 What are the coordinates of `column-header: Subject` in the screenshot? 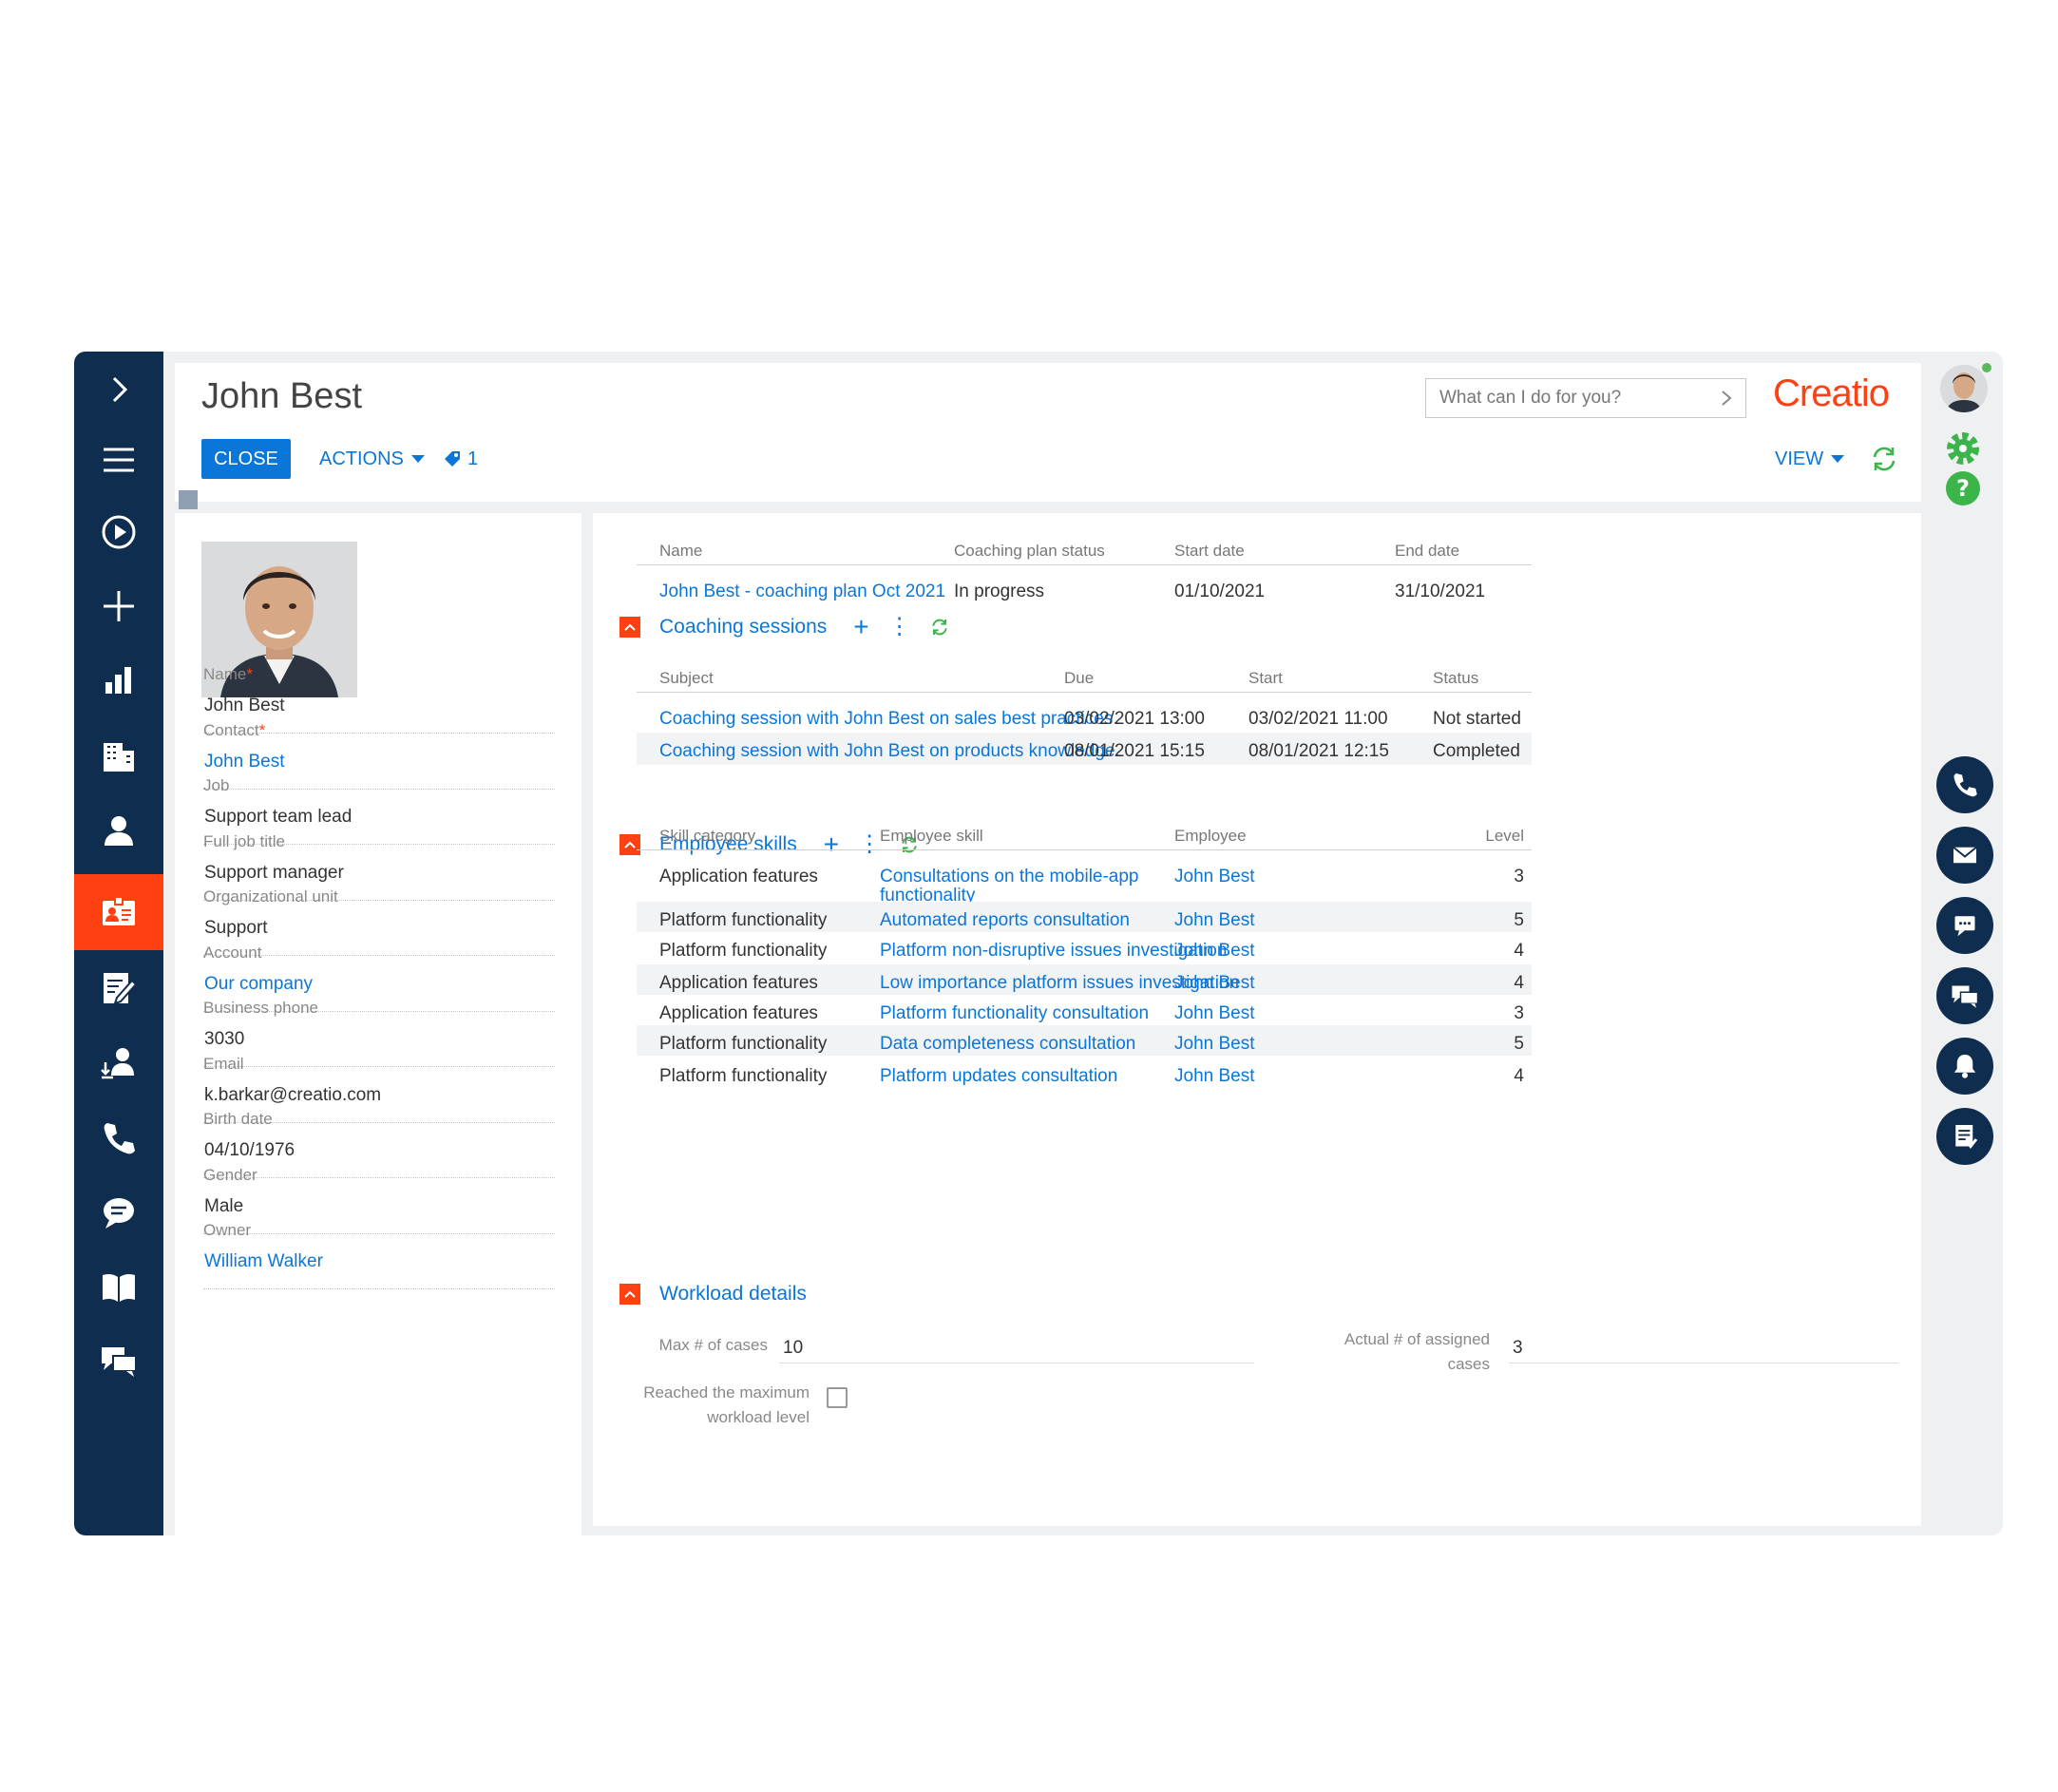 It's located at (686, 678).